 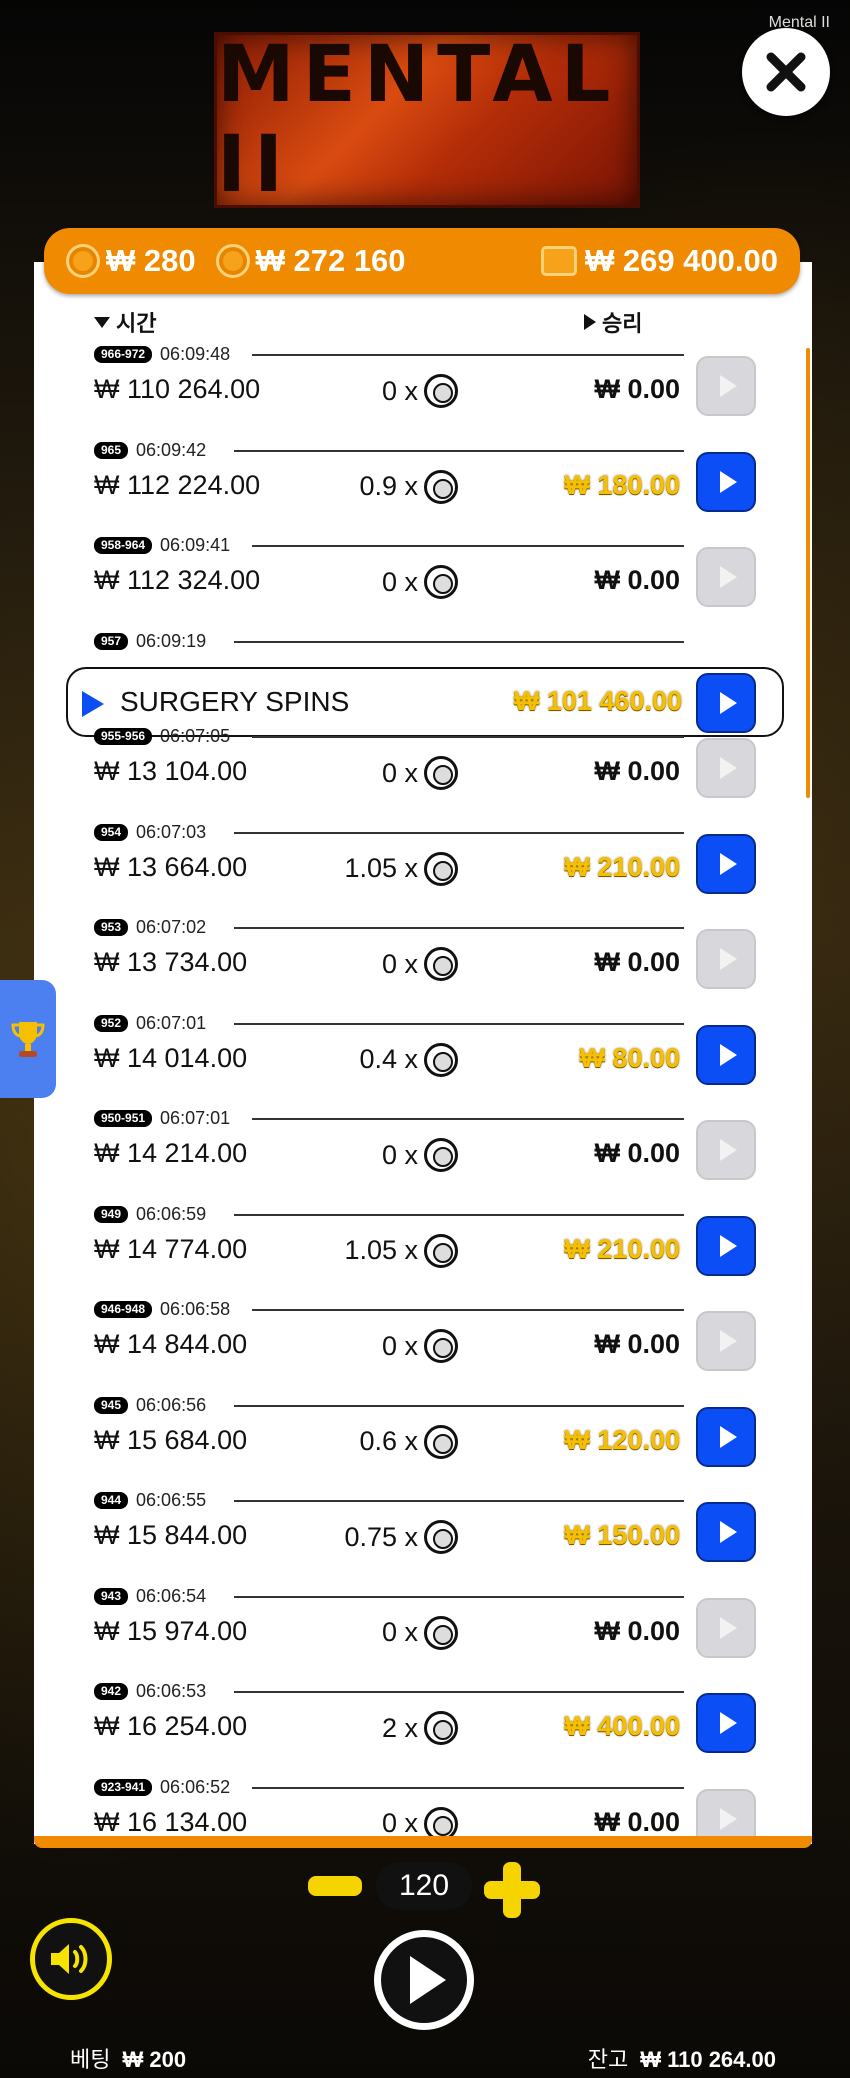 What do you see at coordinates (123, 354) in the screenshot?
I see `round-id-badge: 966-972` at bounding box center [123, 354].